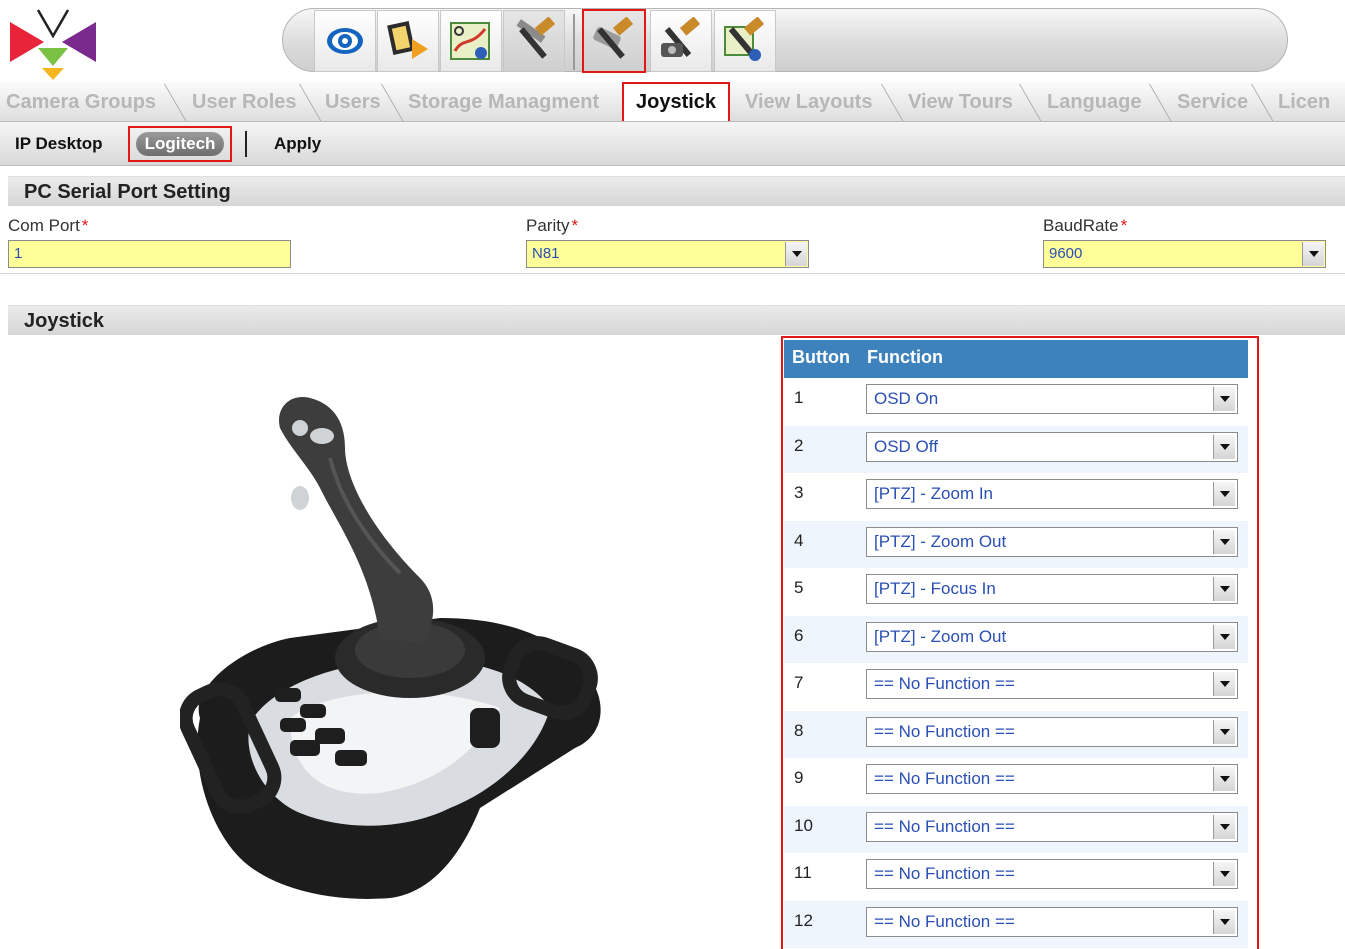 This screenshot has width=1345, height=949. What do you see at coordinates (48, 225) in the screenshot?
I see `com-port-label: Com Port *` at bounding box center [48, 225].